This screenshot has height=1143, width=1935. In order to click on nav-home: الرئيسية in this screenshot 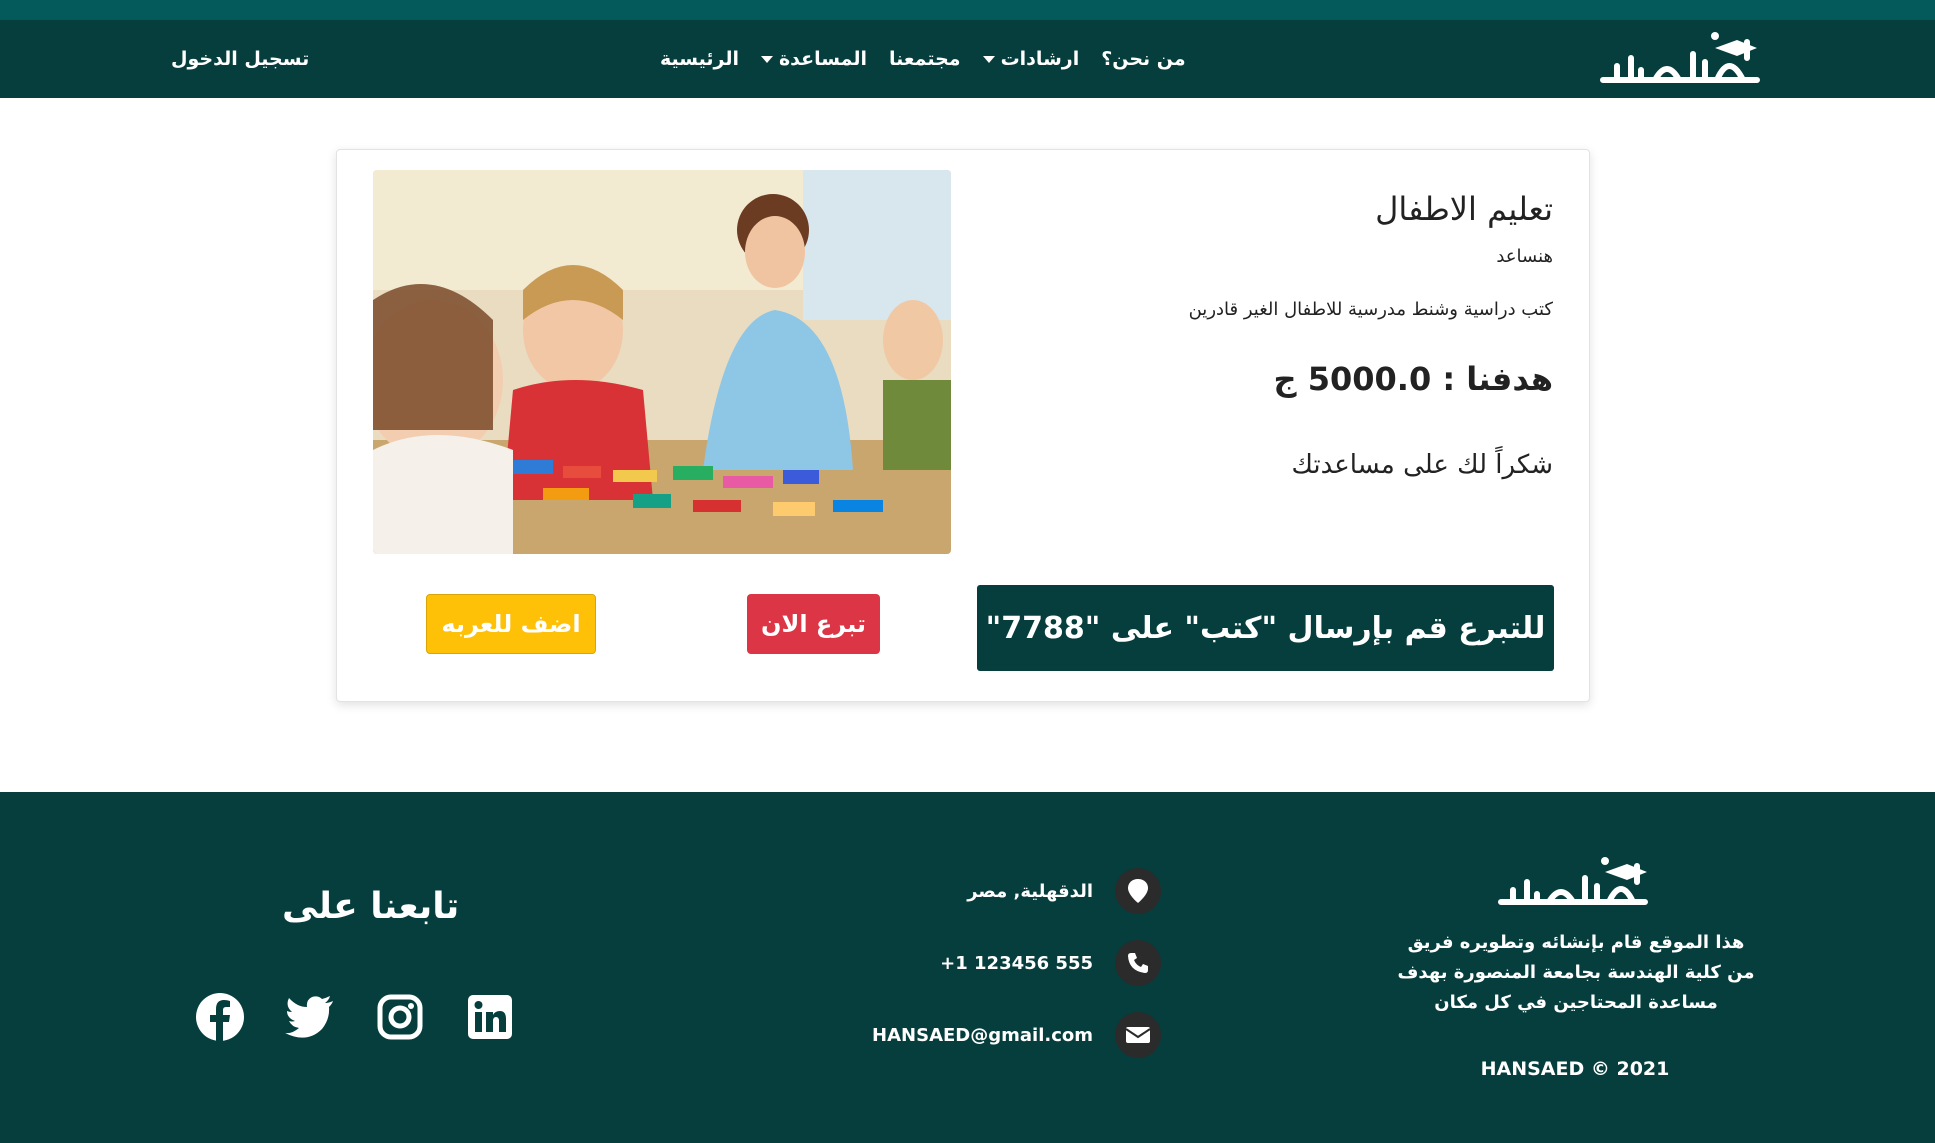, I will do `click(699, 59)`.